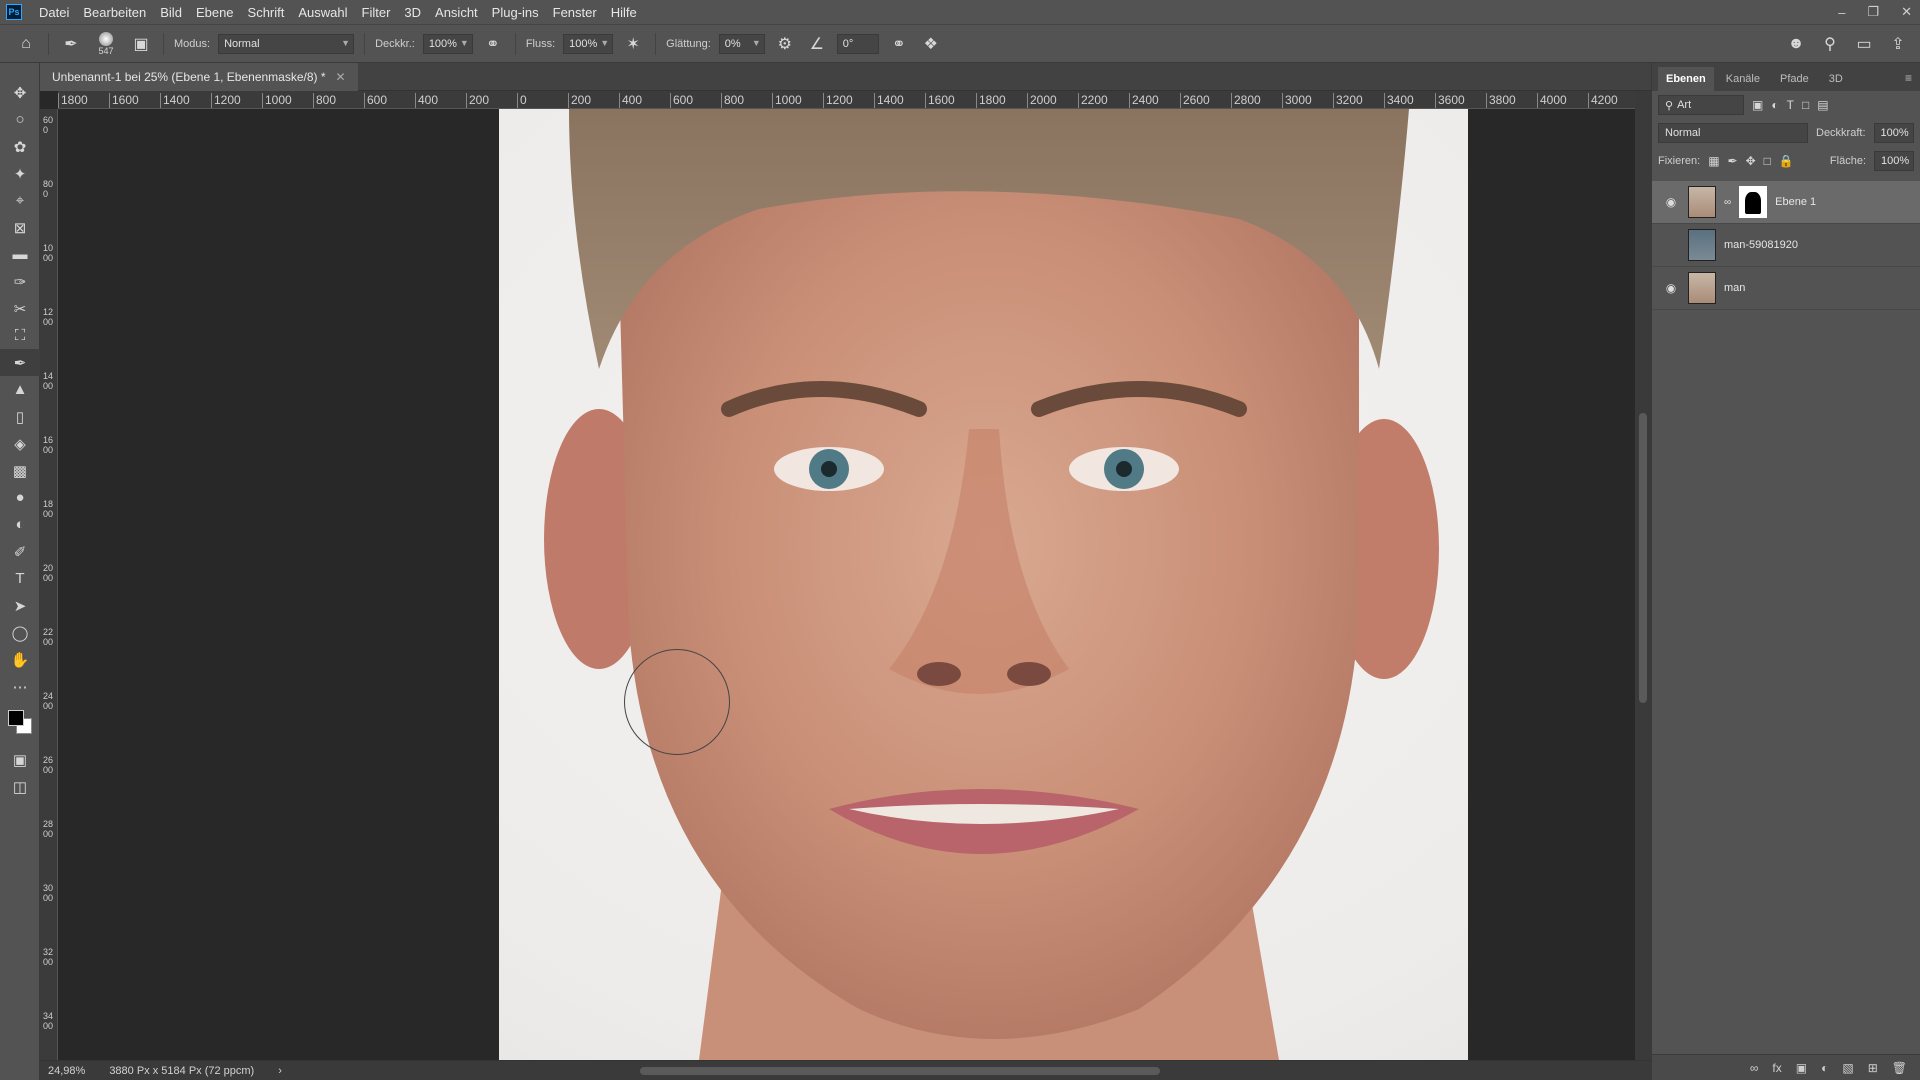  I want to click on crop-tool-icon: ⌖, so click(20, 200).